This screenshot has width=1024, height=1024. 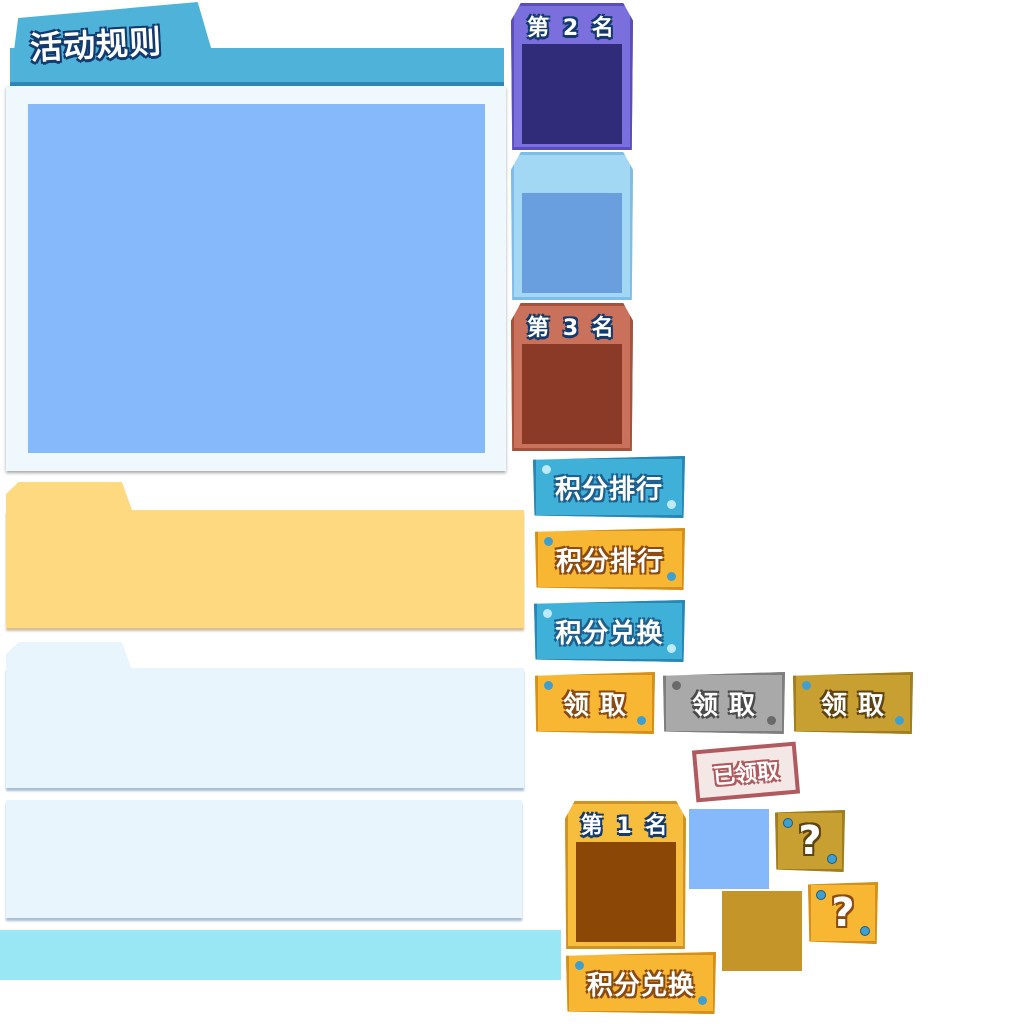 I want to click on rank-1-slot, so click(x=626, y=892).